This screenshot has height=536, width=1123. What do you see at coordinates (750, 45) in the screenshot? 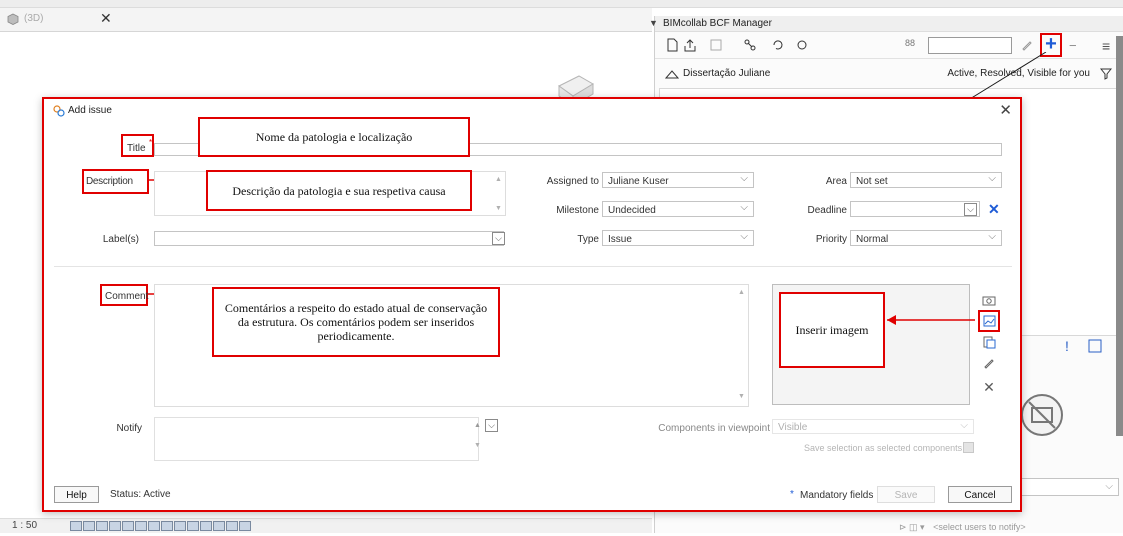
I see `branch-icon` at bounding box center [750, 45].